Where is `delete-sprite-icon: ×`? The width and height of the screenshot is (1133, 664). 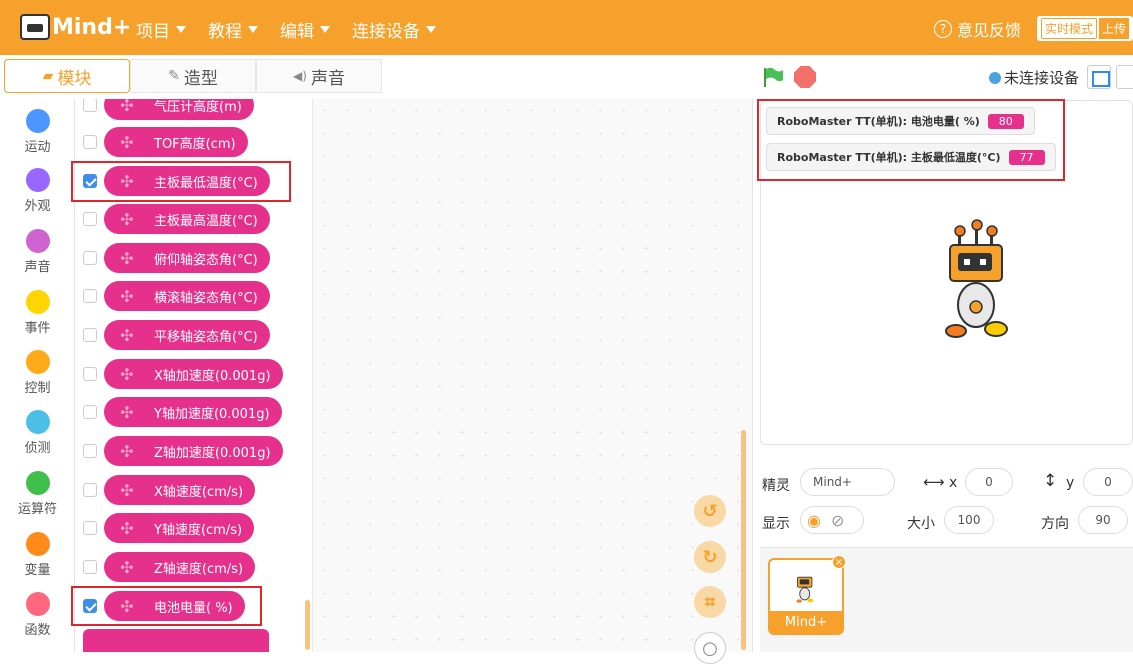 delete-sprite-icon: × is located at coordinates (839, 562).